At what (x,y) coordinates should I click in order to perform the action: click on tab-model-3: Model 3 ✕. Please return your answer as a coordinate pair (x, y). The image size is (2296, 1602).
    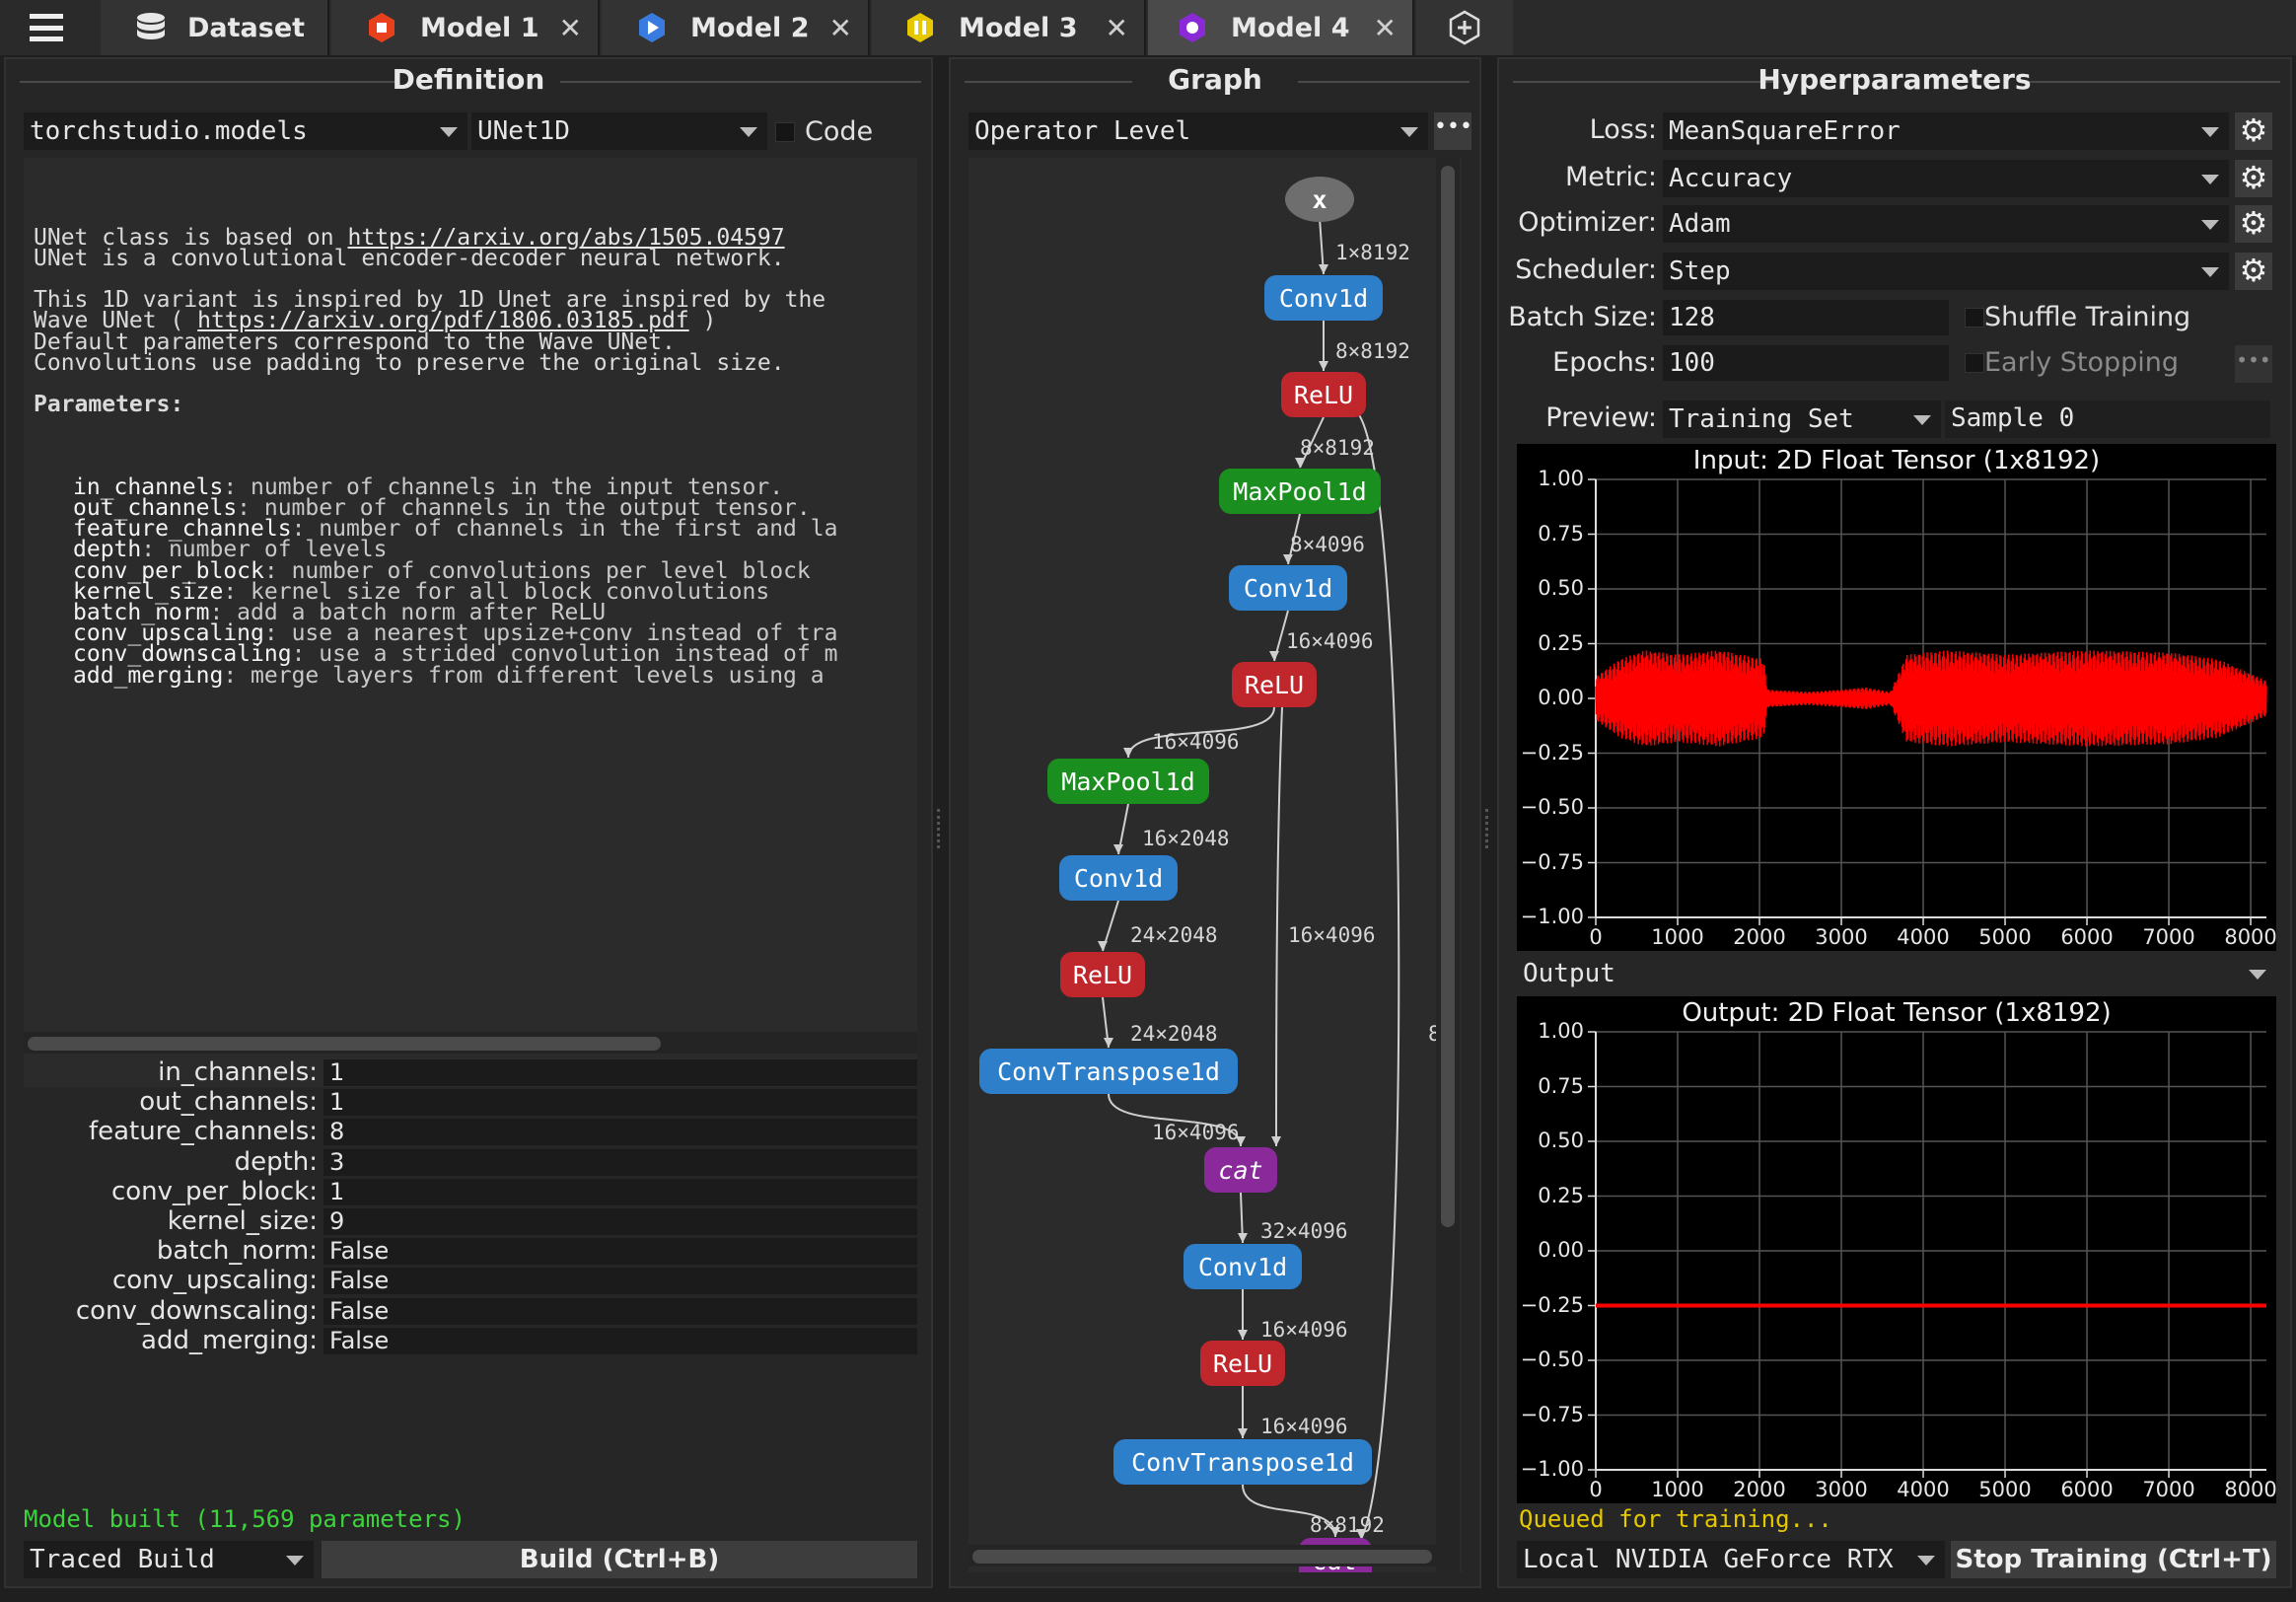
    Looking at the image, I should click on (1009, 28).